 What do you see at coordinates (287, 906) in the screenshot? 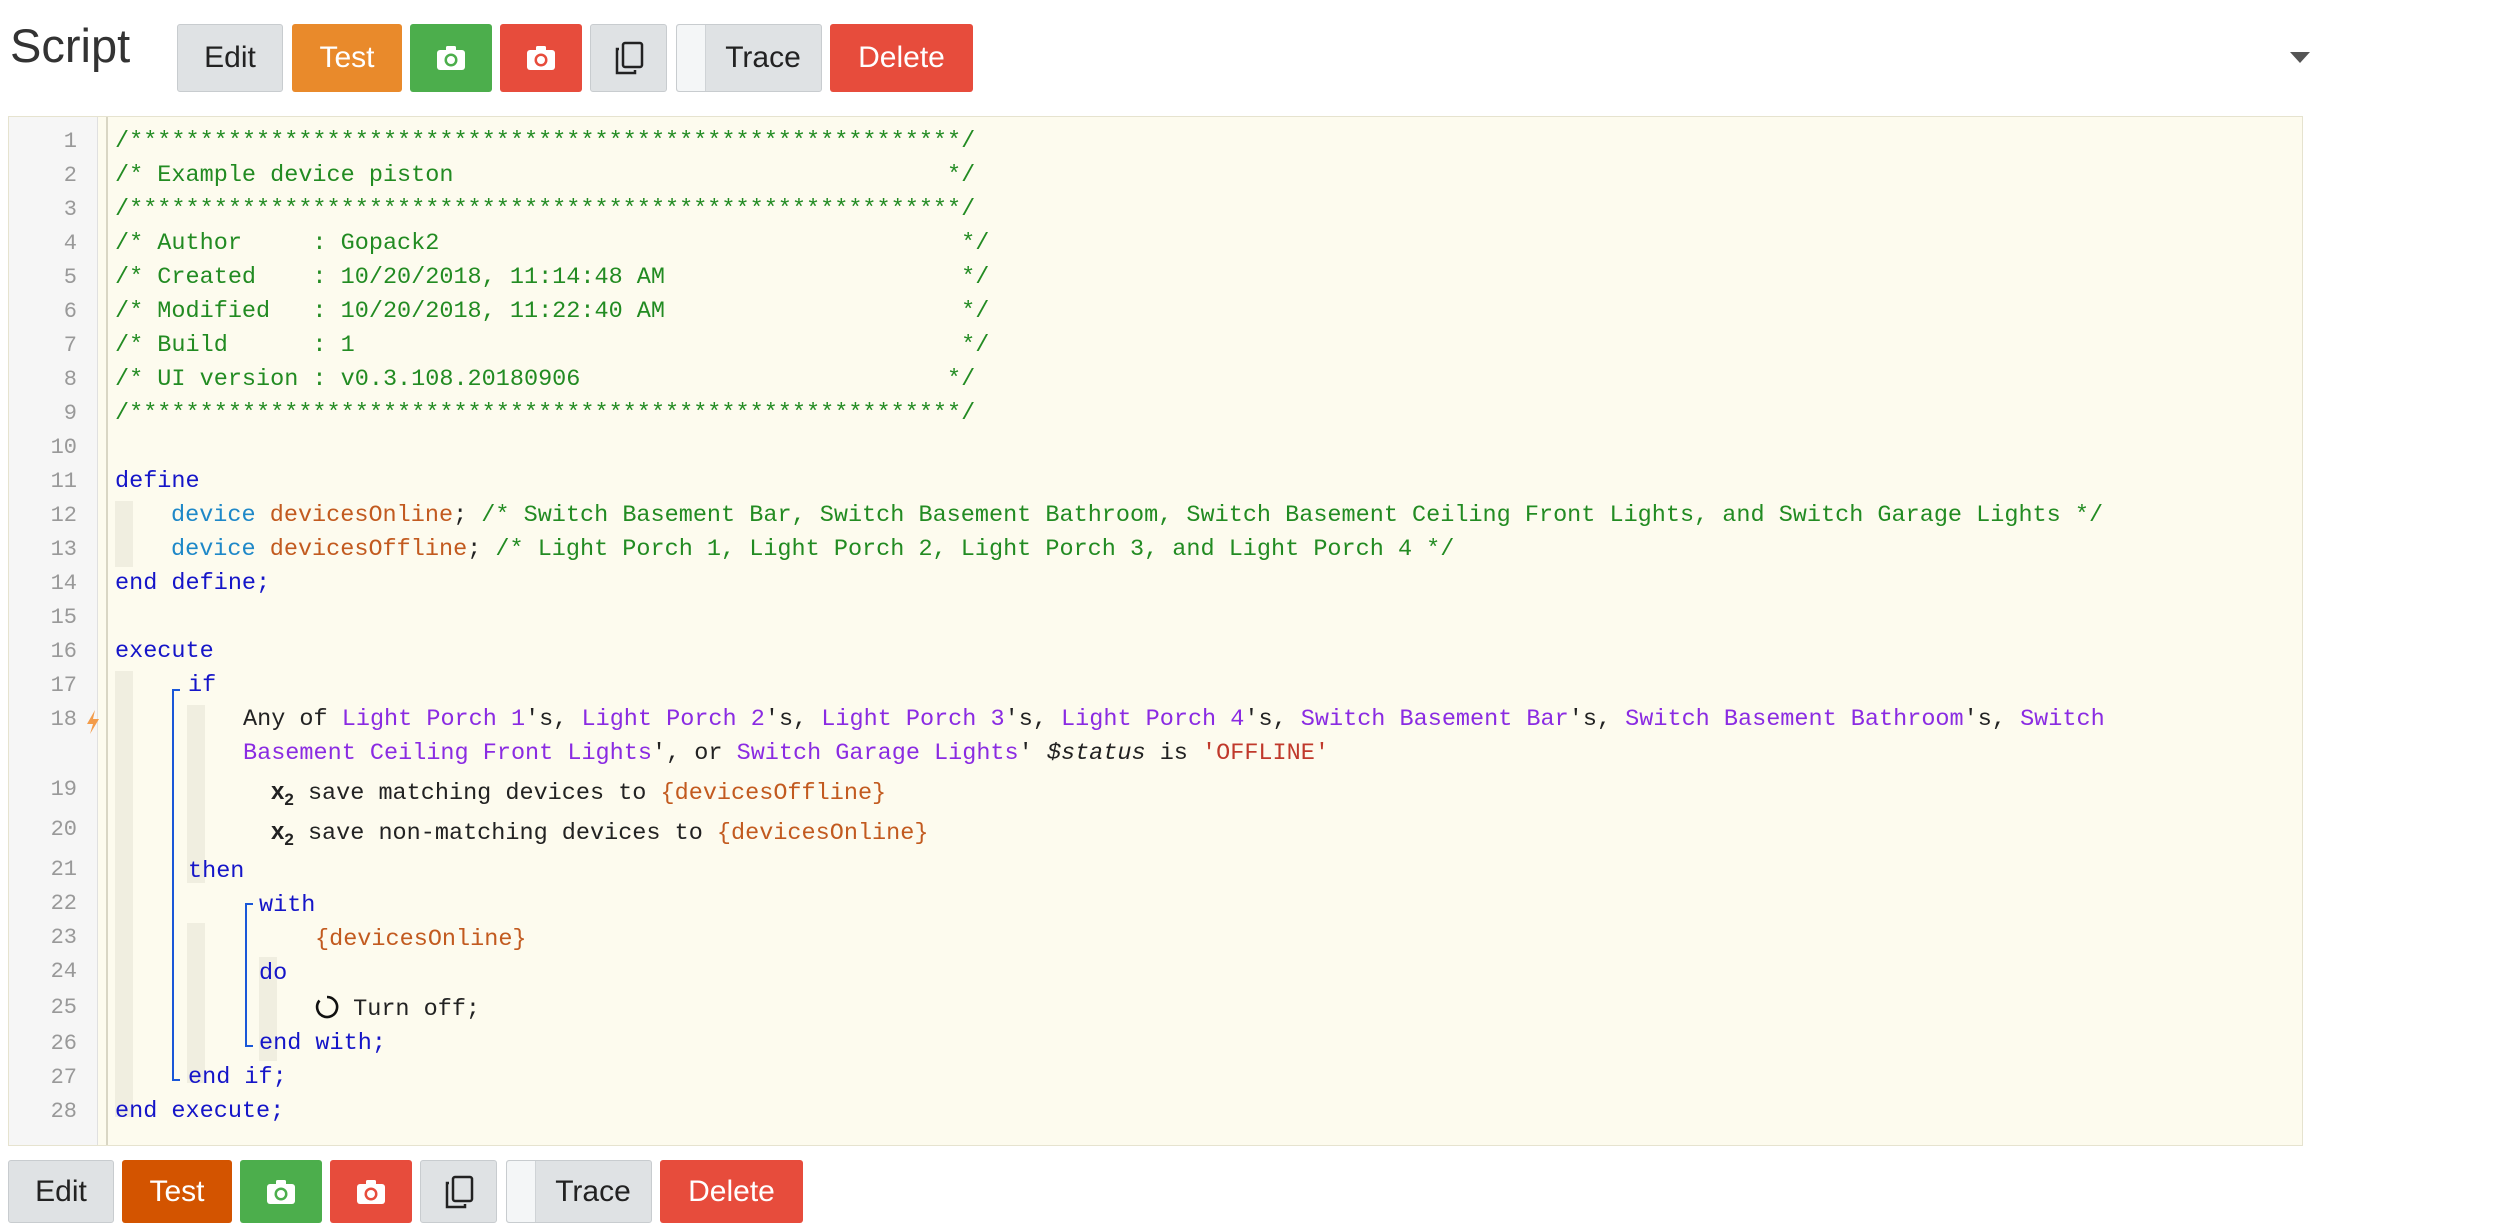
I see `keyword-with: with` at bounding box center [287, 906].